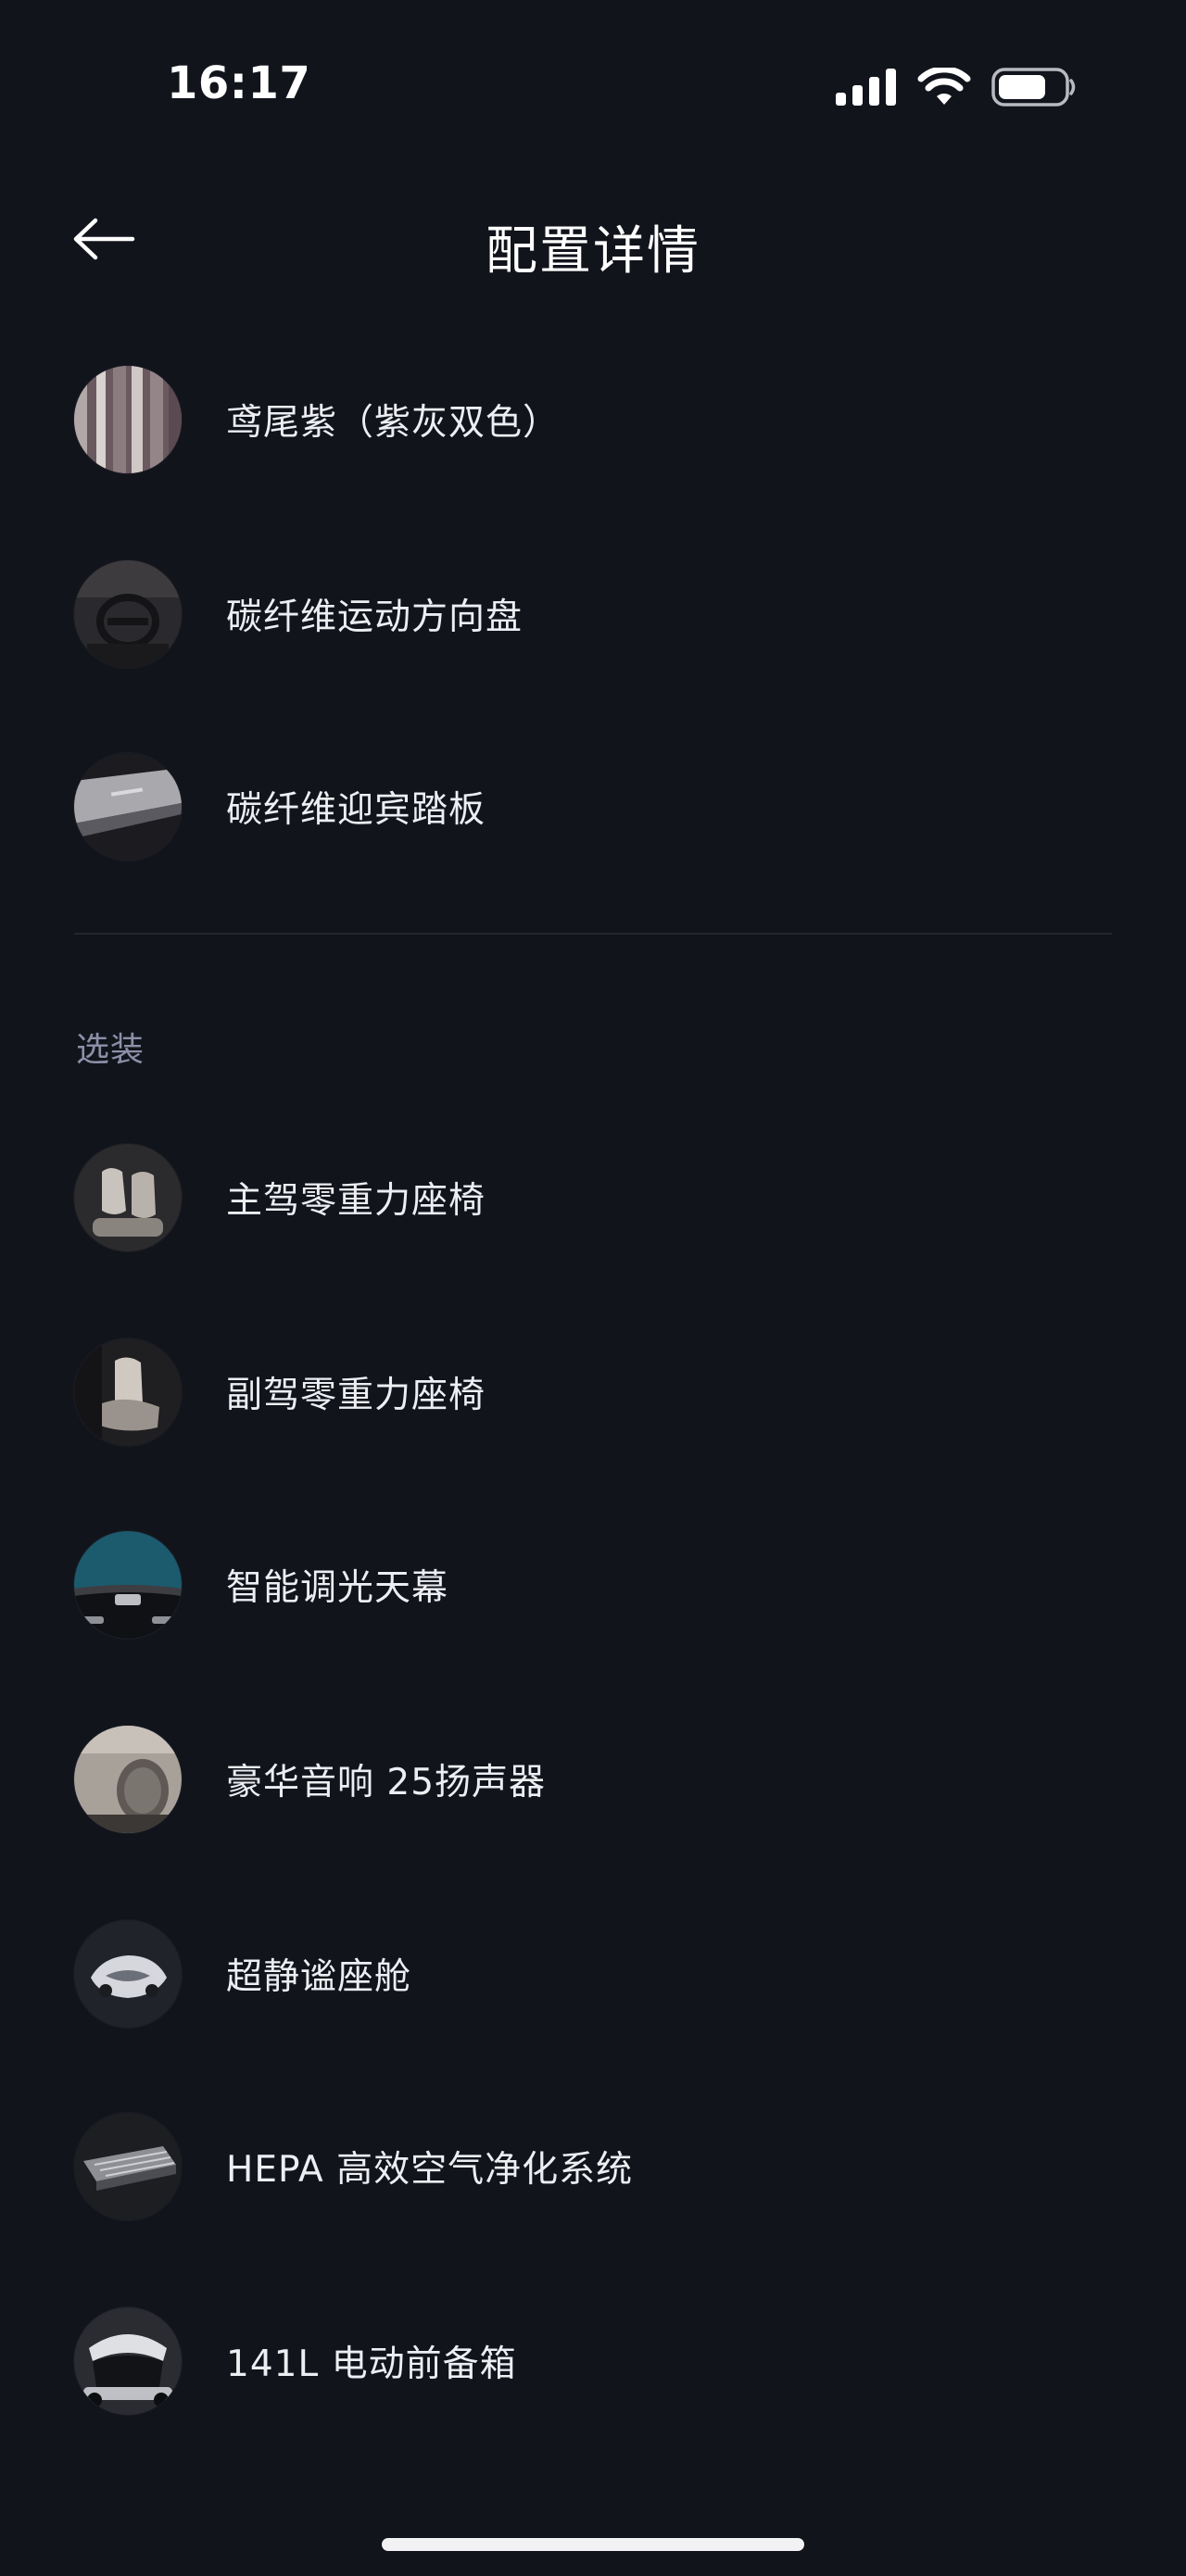 This screenshot has height=2576, width=1186. What do you see at coordinates (386, 1782) in the screenshot?
I see `config-item-label: 豪华音响 25扬声器` at bounding box center [386, 1782].